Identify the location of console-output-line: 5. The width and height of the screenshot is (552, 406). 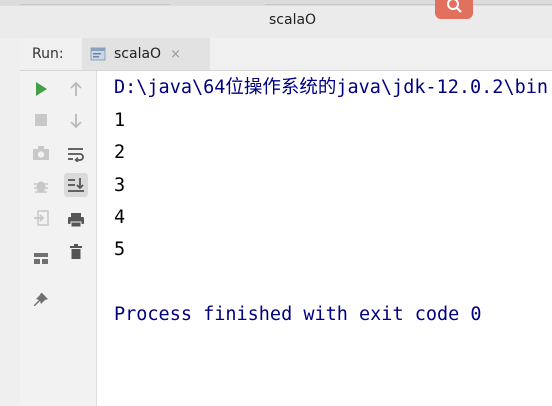
(120, 249).